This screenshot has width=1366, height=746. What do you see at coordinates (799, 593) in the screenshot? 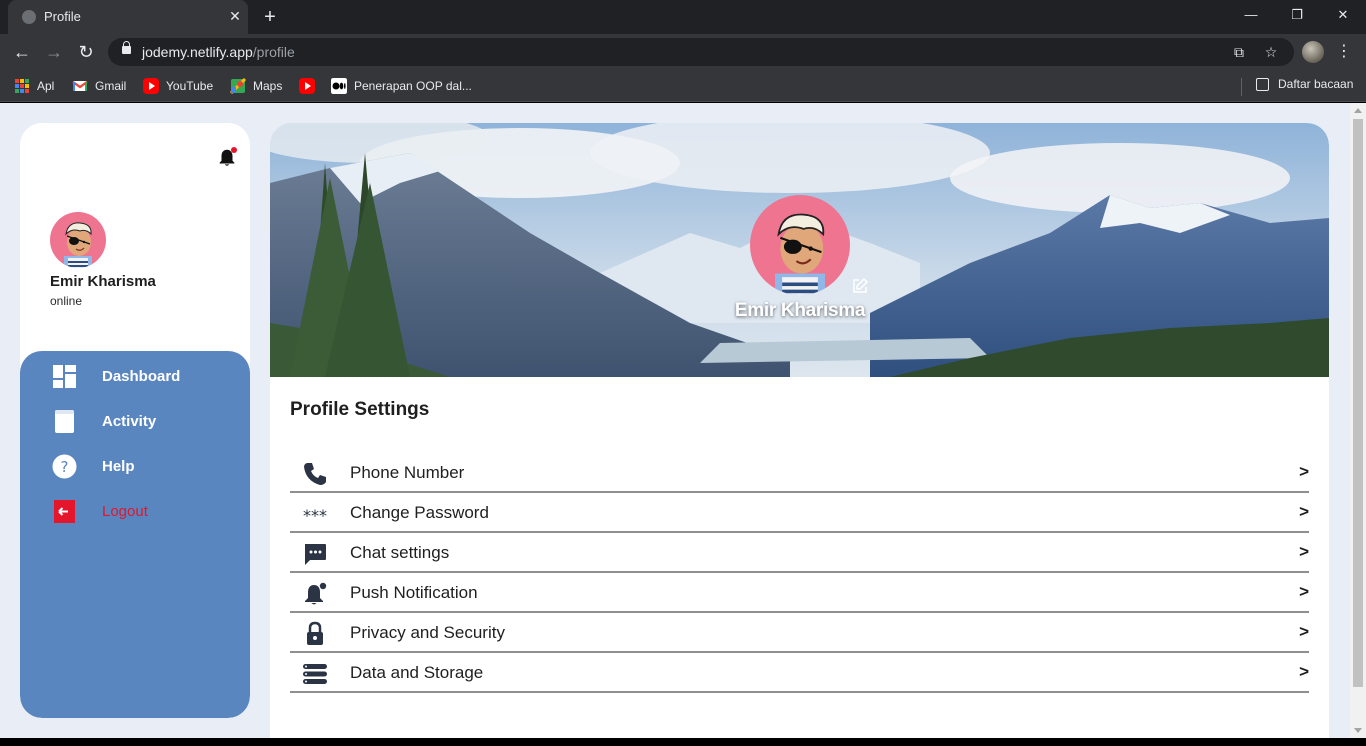
I see `setting-row-push-notification: Push Notification >` at bounding box center [799, 593].